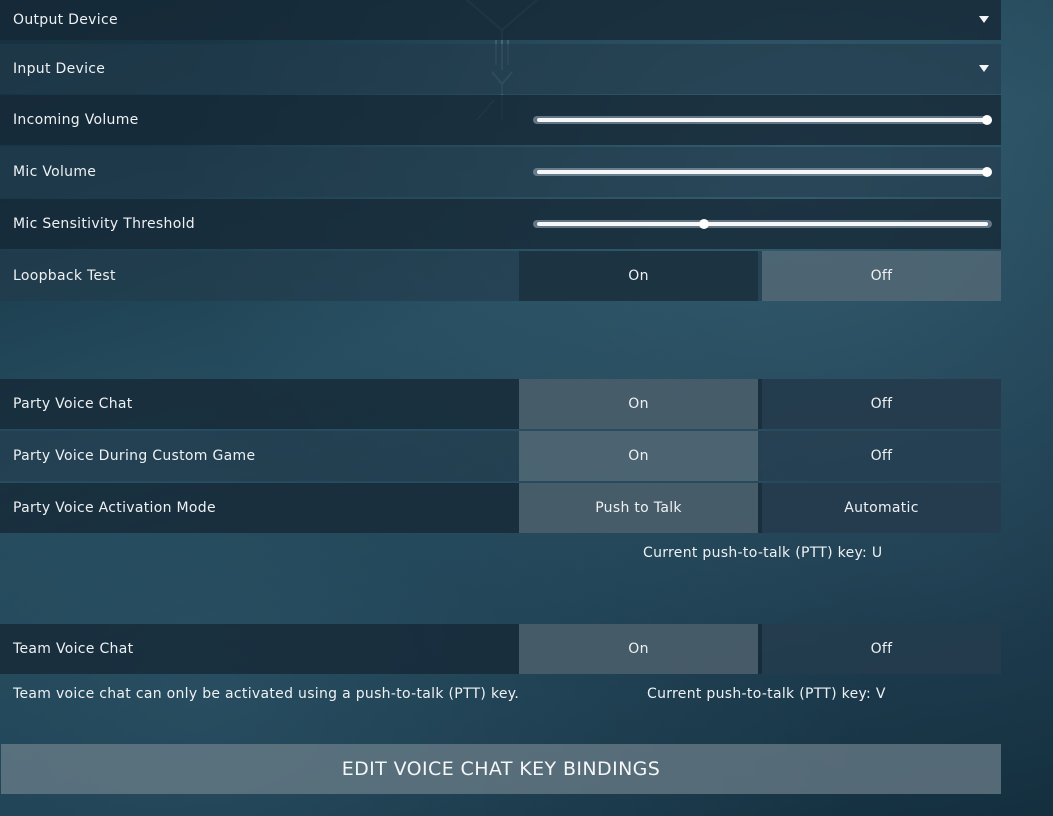 This screenshot has height=816, width=1053. What do you see at coordinates (638, 404) in the screenshot?
I see `party-voice-chat-on-button: On` at bounding box center [638, 404].